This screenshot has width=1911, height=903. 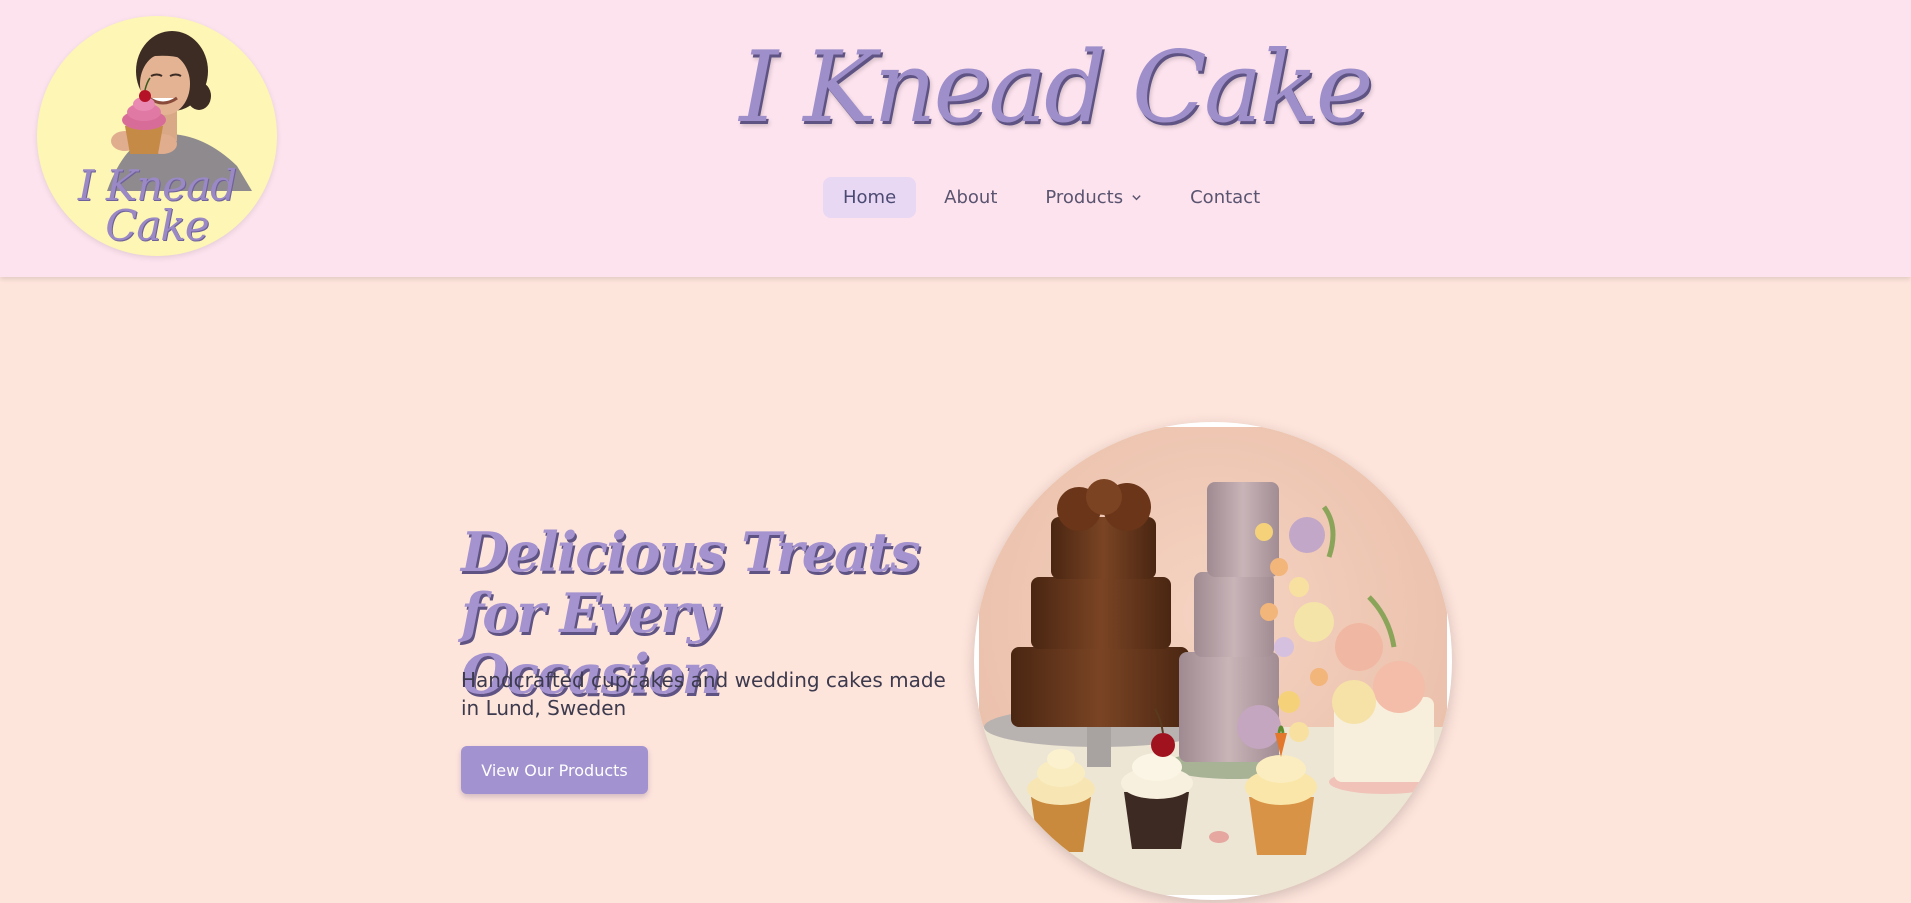 I want to click on main-nav: Home About Products Contact, so click(x=1051, y=197).